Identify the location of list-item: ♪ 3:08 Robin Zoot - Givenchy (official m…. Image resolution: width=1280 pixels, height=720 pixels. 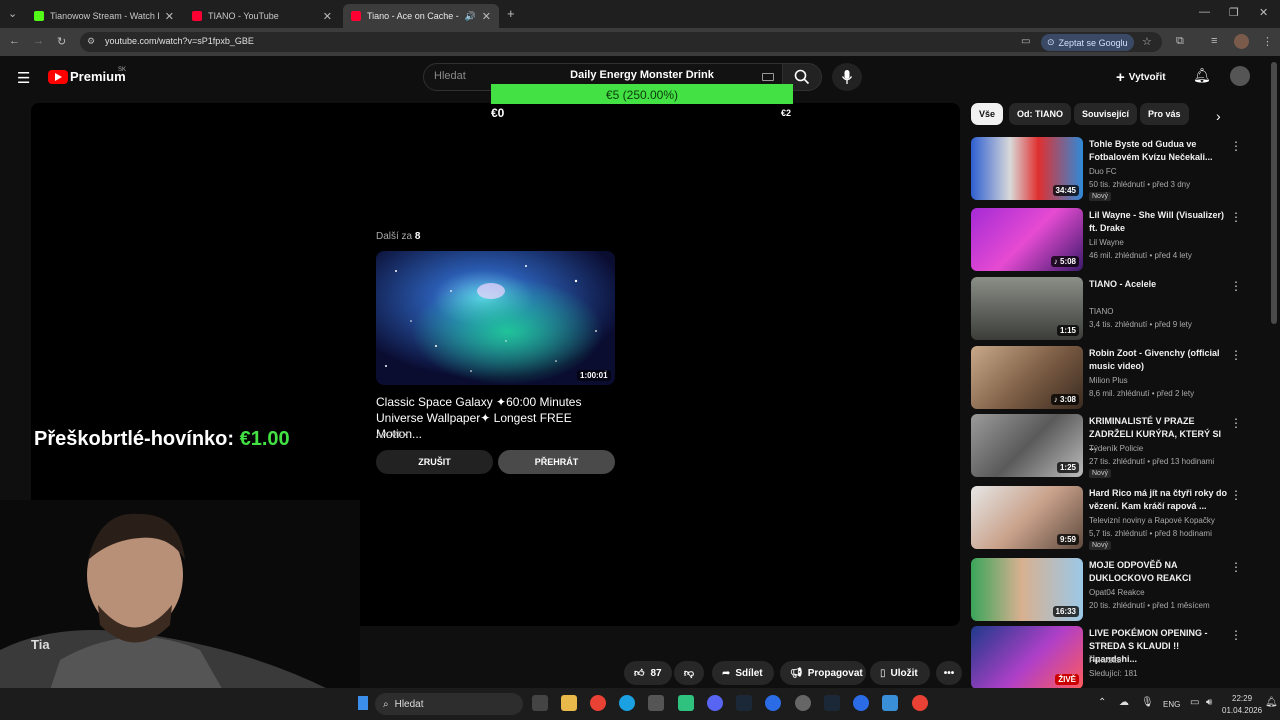
(1111, 378).